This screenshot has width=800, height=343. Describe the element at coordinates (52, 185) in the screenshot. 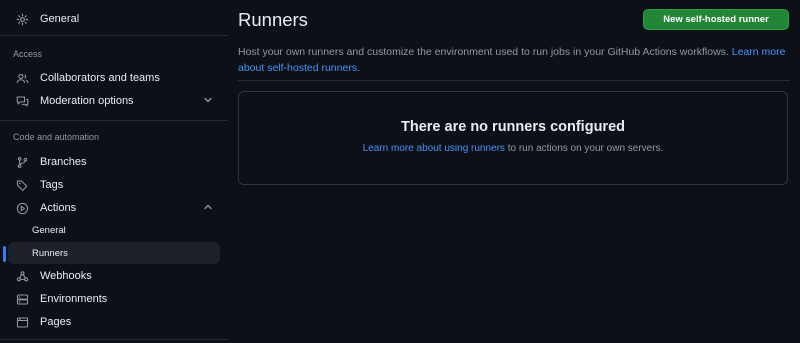

I see `sidebar-item-label: Tags` at that location.